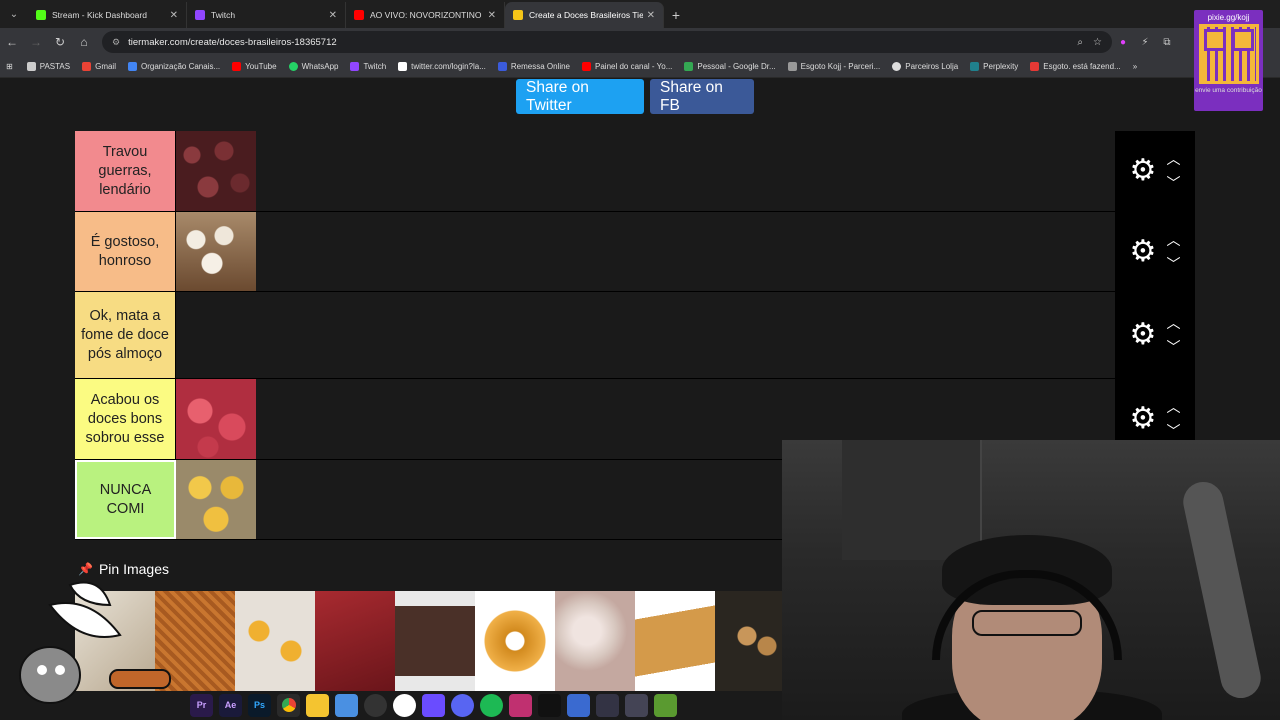  Describe the element at coordinates (48, 66) in the screenshot. I see `bookmark-item: PASTAS` at that location.